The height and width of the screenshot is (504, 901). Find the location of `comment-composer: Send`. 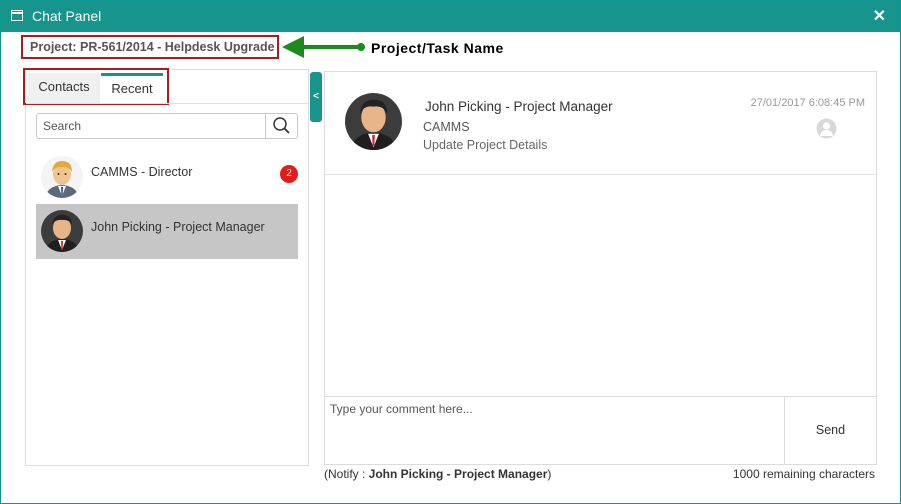

comment-composer: Send is located at coordinates (600, 430).